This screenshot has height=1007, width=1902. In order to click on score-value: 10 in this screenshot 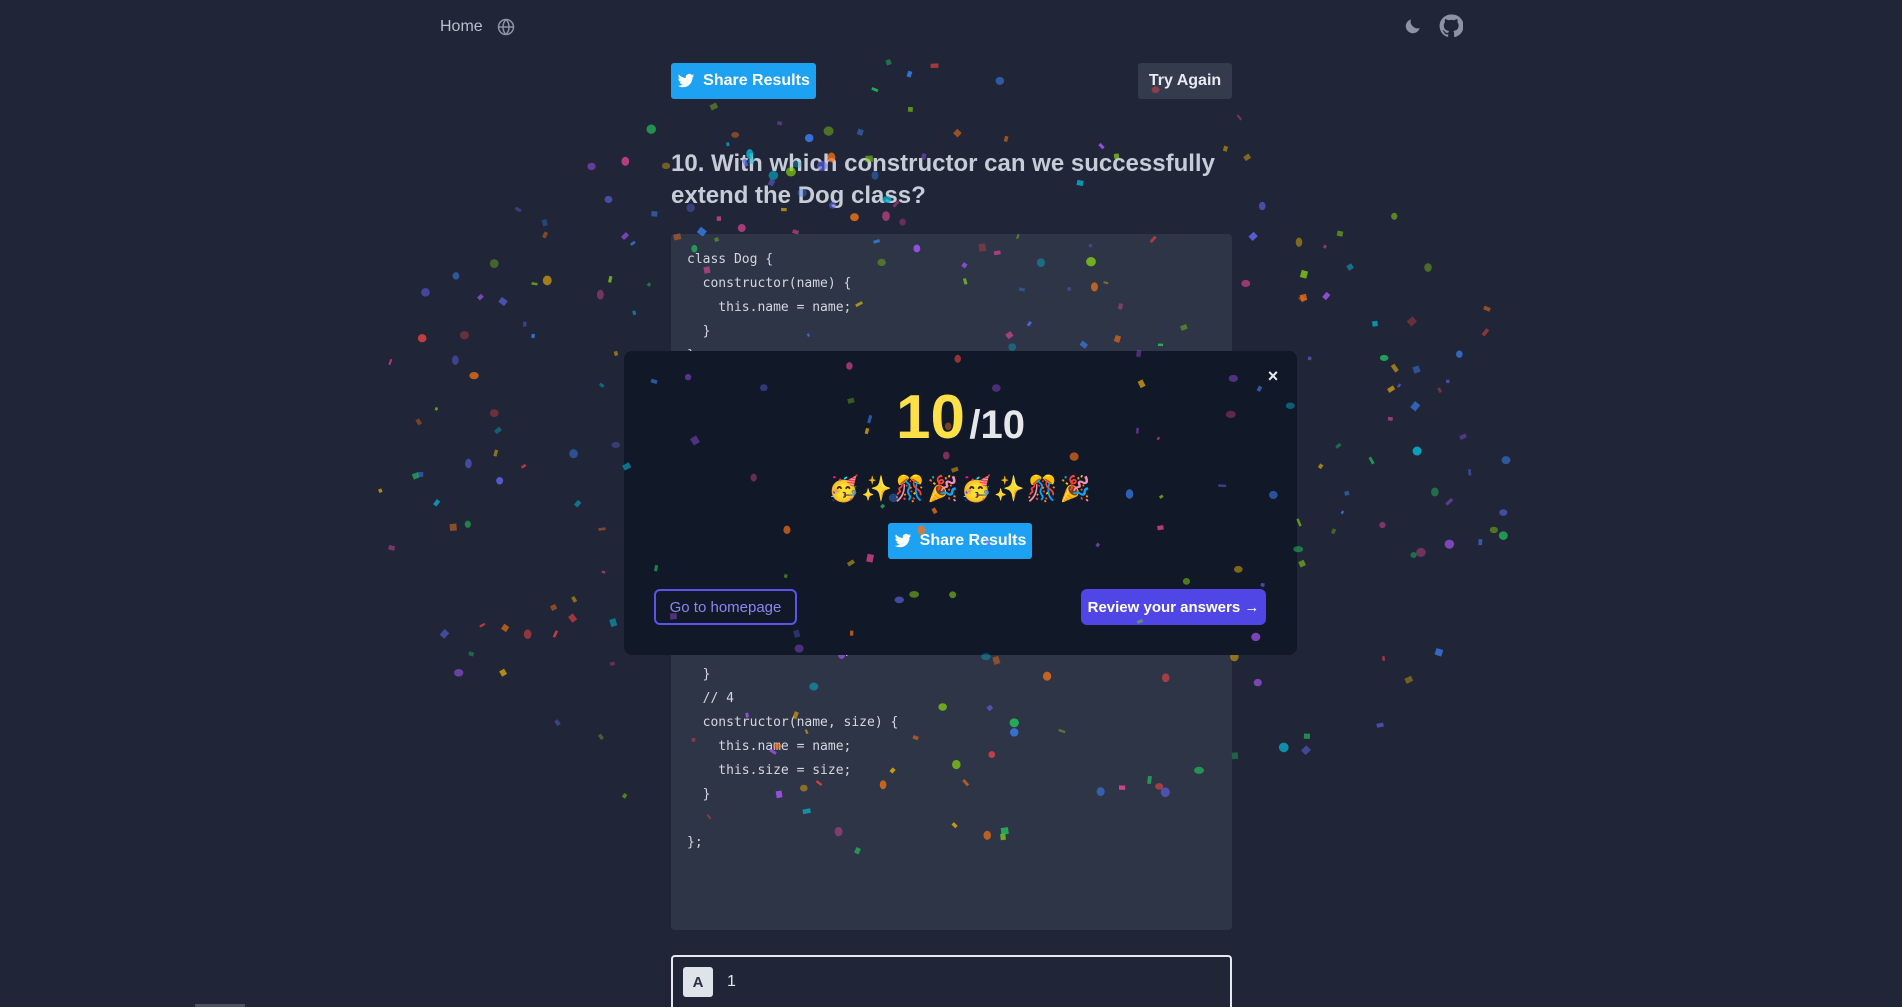, I will do `click(930, 417)`.